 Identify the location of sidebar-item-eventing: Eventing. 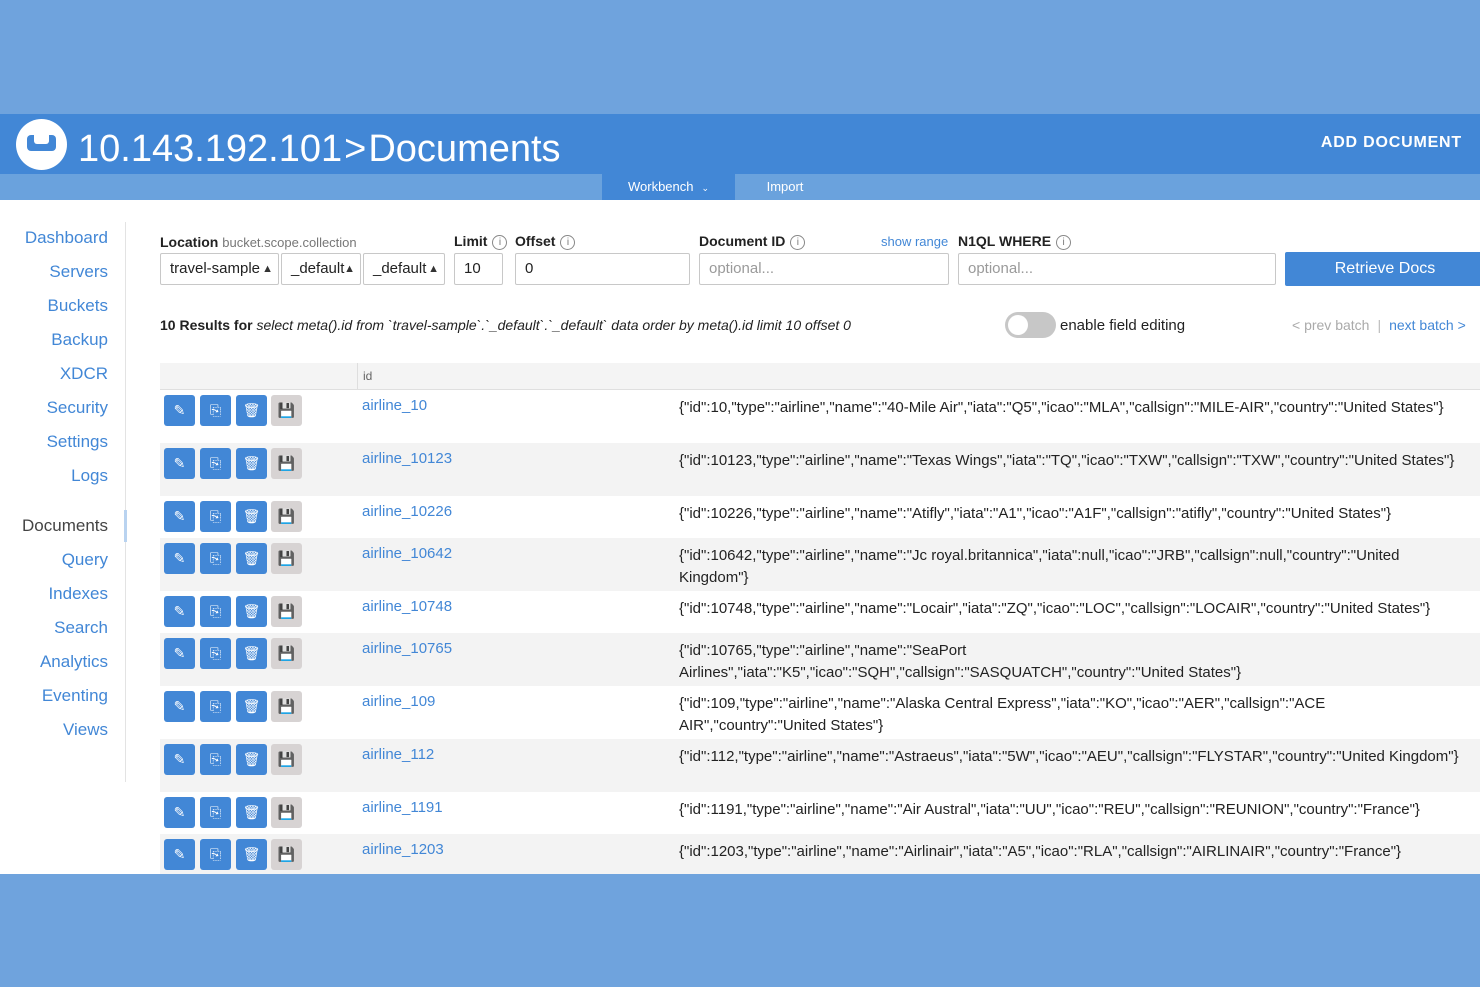
(75, 696).